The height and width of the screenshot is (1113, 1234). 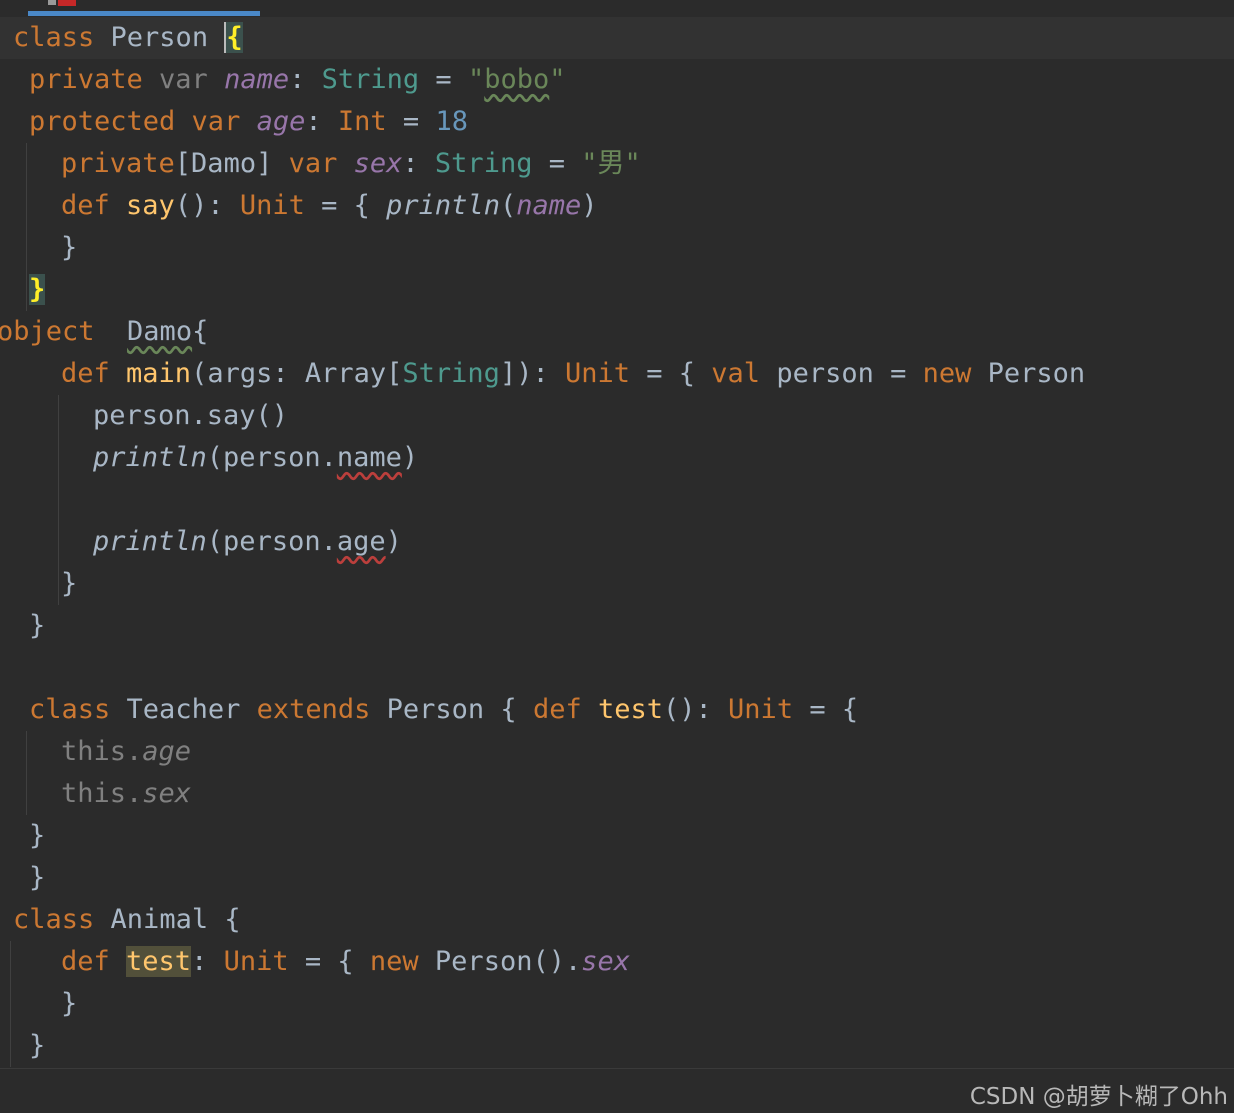 I want to click on status-footer: CSDN @胡萝卜糊了Ohh, so click(x=617, y=1090).